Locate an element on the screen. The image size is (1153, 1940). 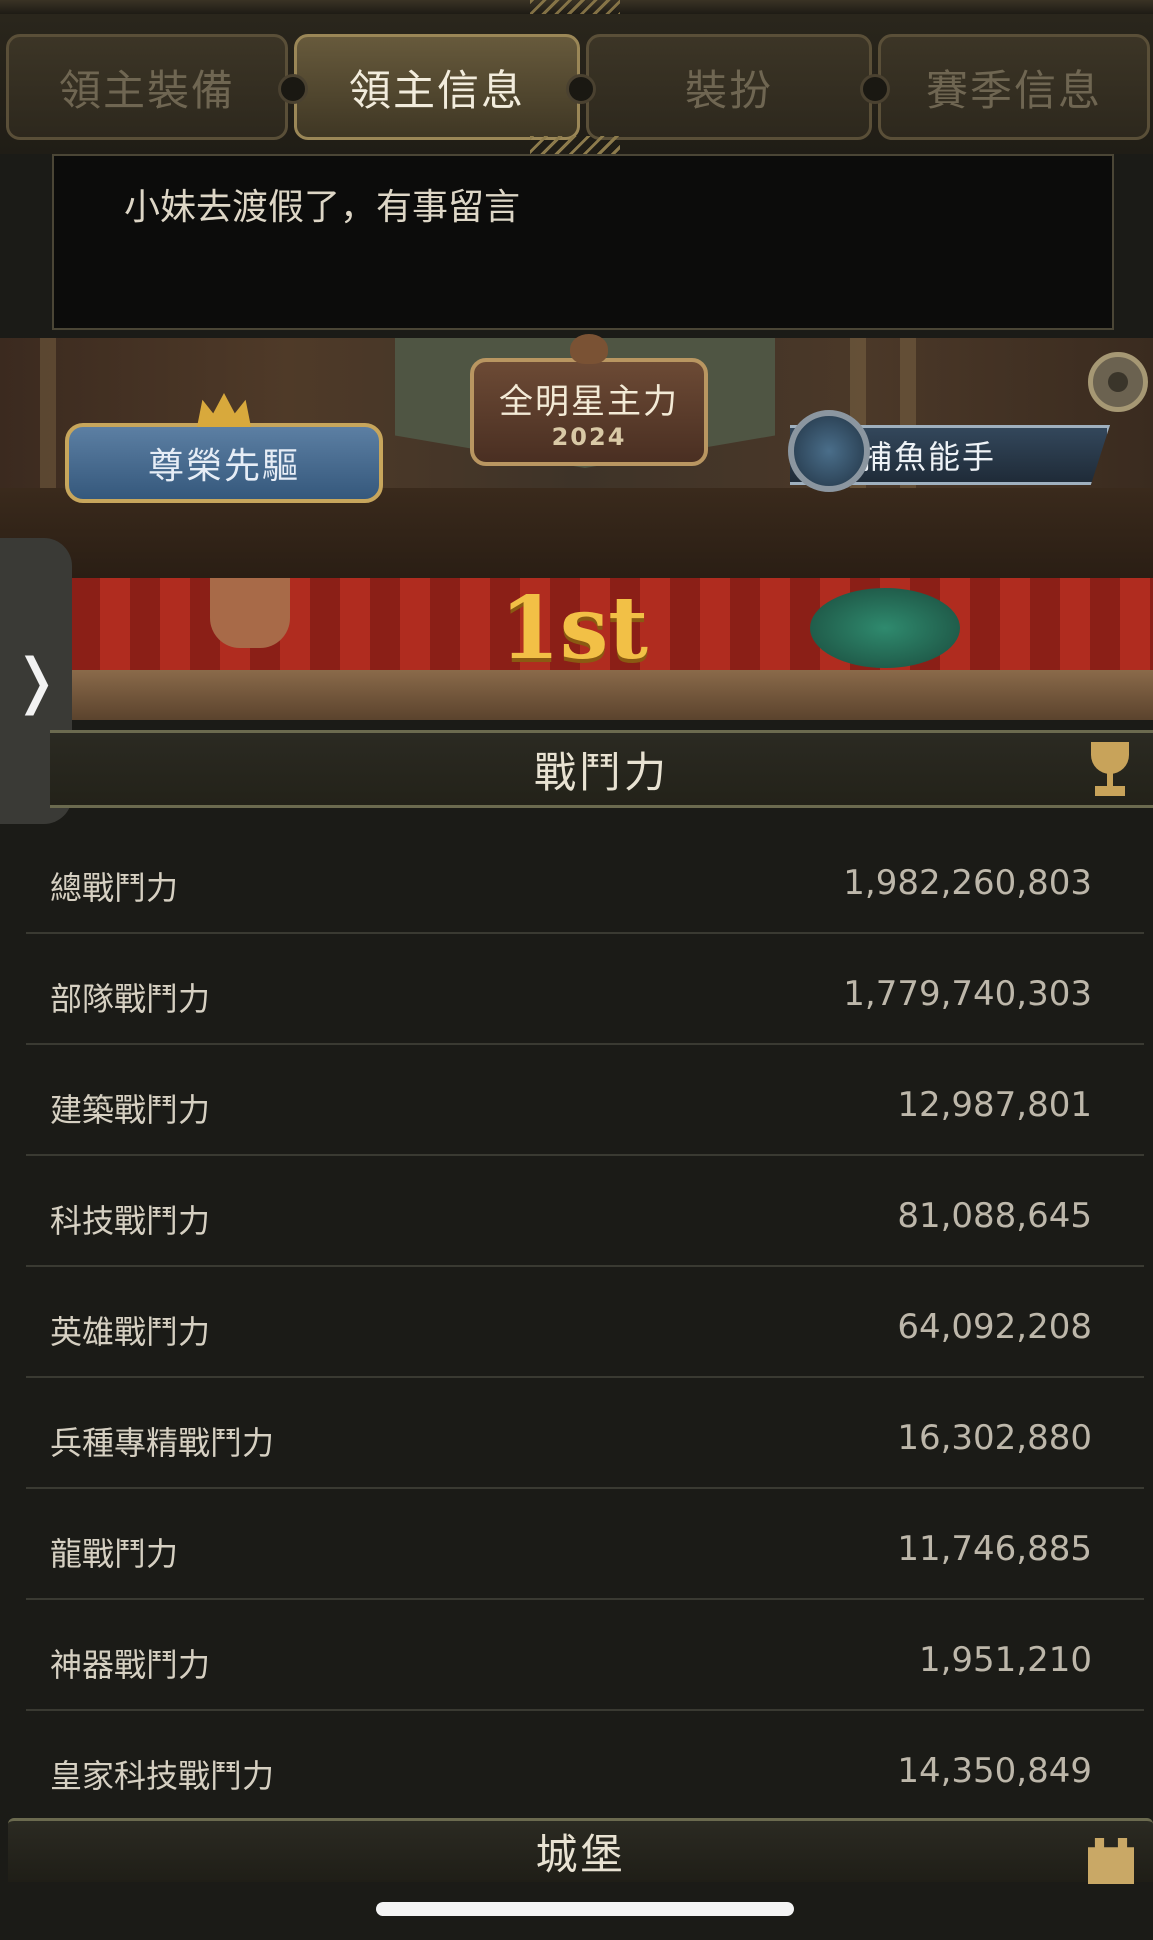
tab-appearance: 裝扮 is located at coordinates (729, 87).